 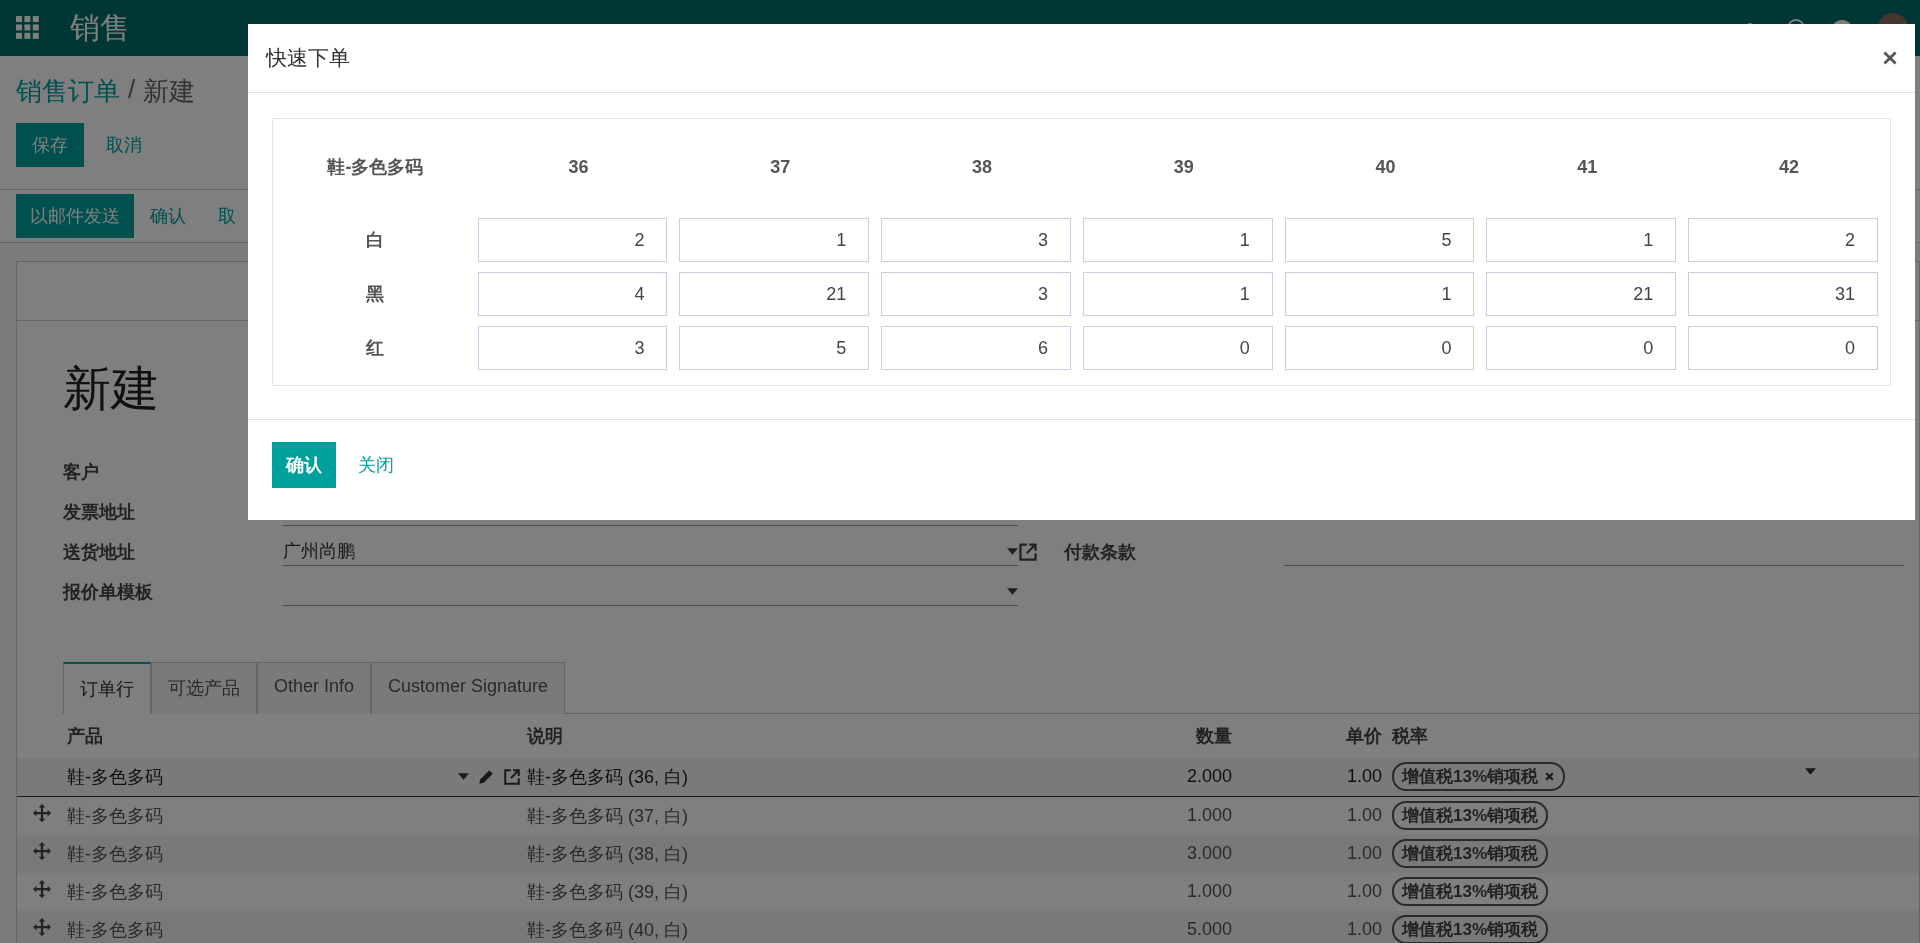 What do you see at coordinates (1209, 853) in the screenshot?
I see `table-cell: 3.000` at bounding box center [1209, 853].